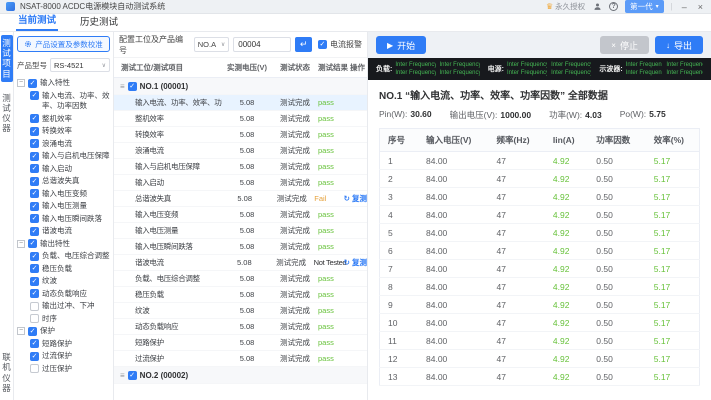  I want to click on test-row: 输入电压变频 5.08 测试完成 pass, so click(240, 215).